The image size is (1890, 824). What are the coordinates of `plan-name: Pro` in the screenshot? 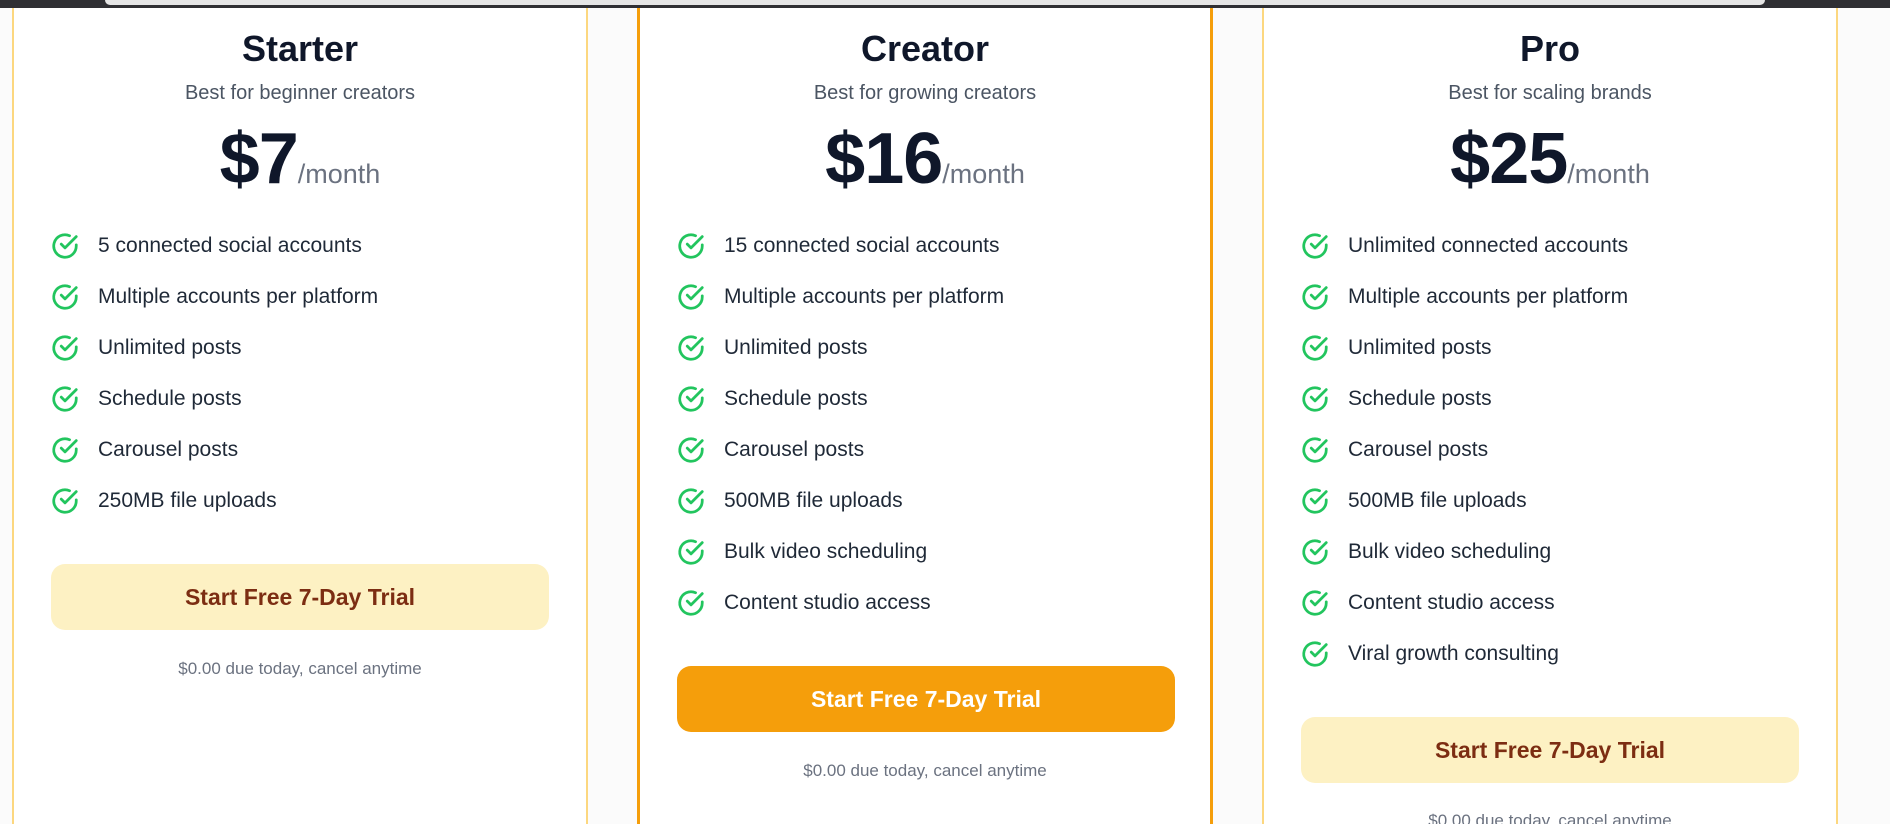 It's located at (1549, 48).